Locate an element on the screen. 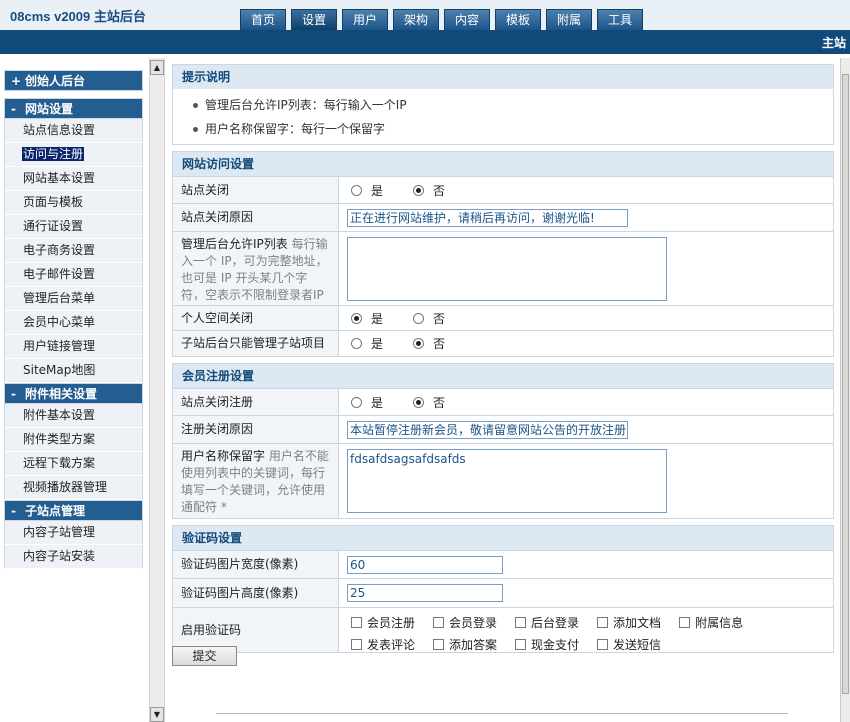  sidebar-item-ecommerce: 电子商务设置 is located at coordinates (73, 251).